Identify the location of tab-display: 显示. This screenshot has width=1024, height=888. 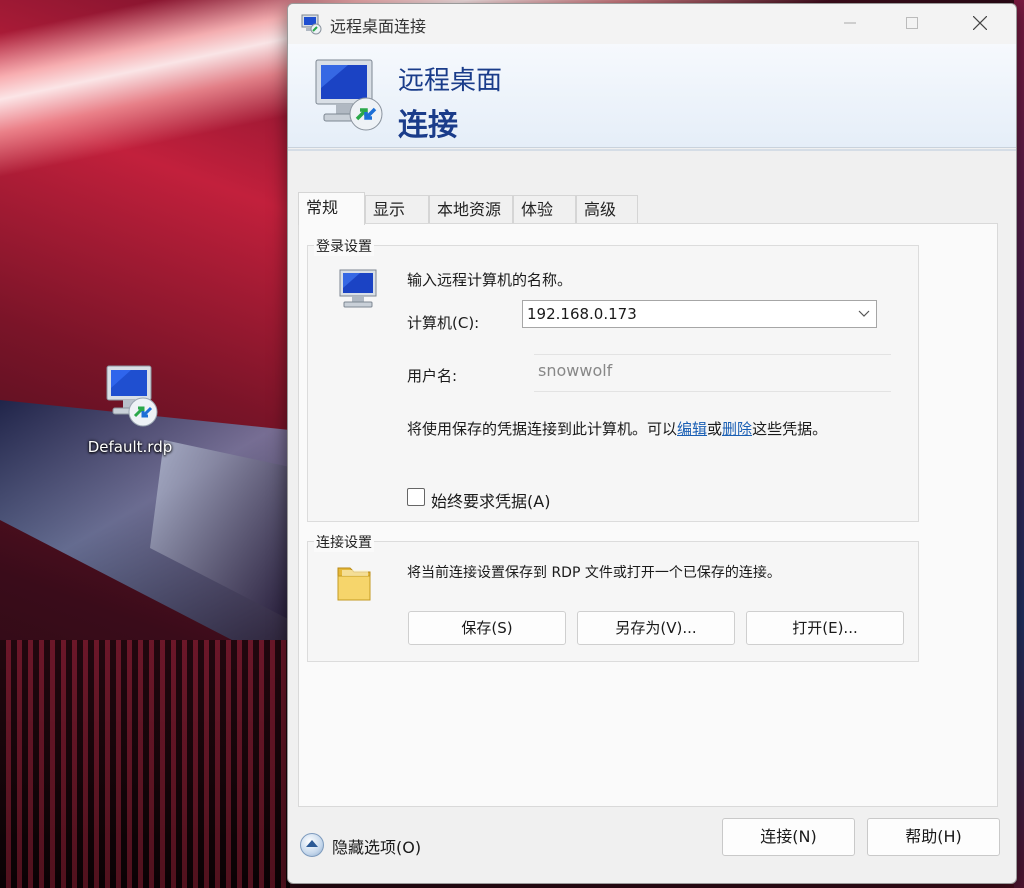
(397, 209).